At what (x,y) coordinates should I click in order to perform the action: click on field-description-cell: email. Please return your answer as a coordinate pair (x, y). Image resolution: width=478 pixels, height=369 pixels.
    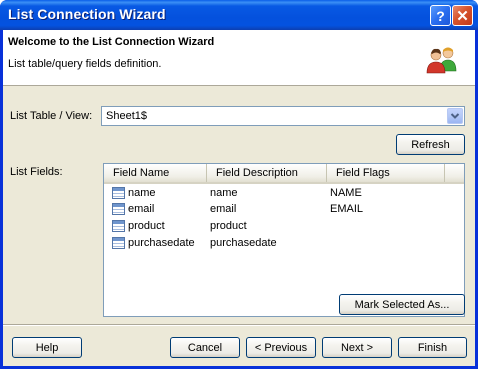
    Looking at the image, I should click on (223, 209).